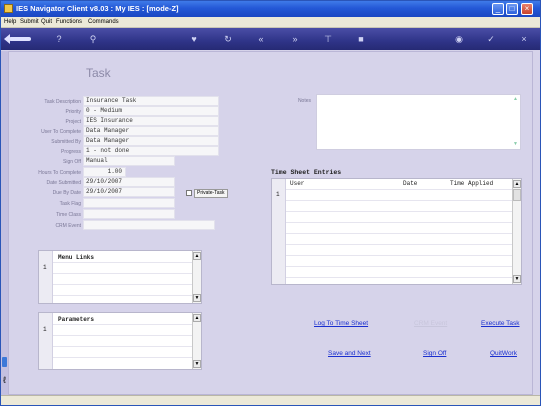  I want to click on private-task-label: Private-Task, so click(211, 193).